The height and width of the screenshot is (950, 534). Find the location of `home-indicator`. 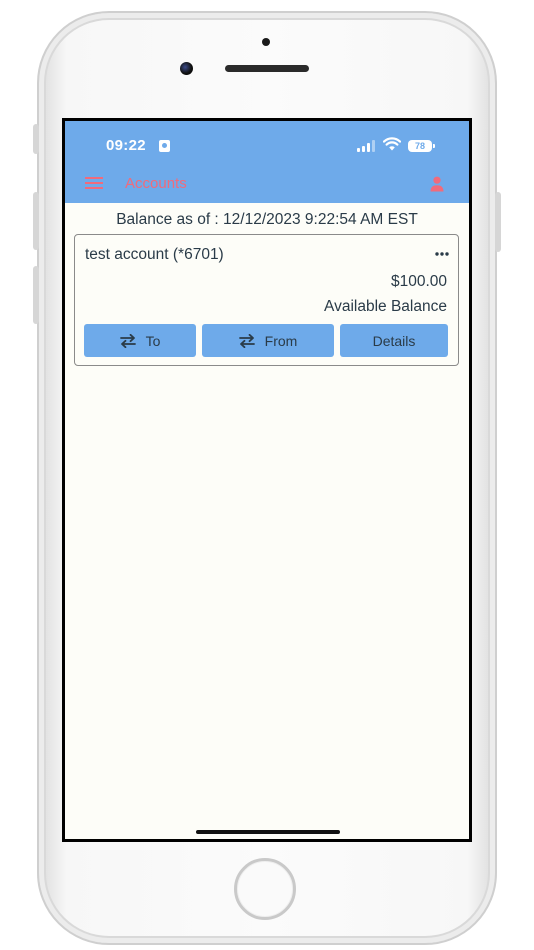

home-indicator is located at coordinates (268, 832).